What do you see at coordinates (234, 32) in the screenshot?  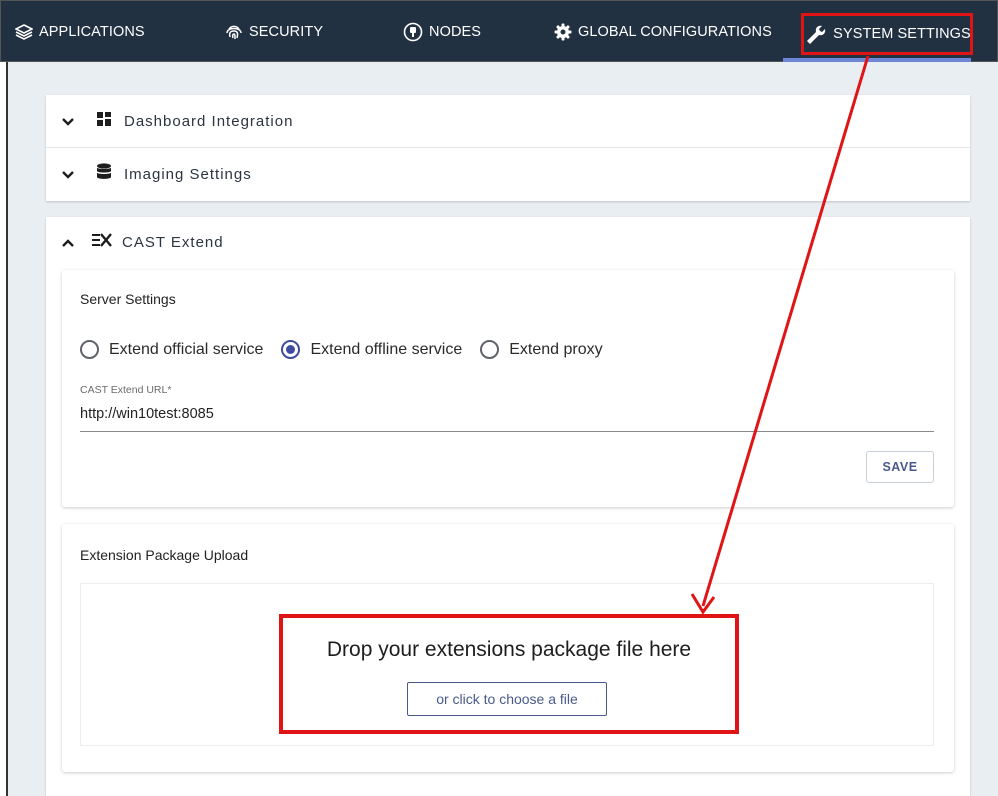 I see `fingerprint-icon` at bounding box center [234, 32].